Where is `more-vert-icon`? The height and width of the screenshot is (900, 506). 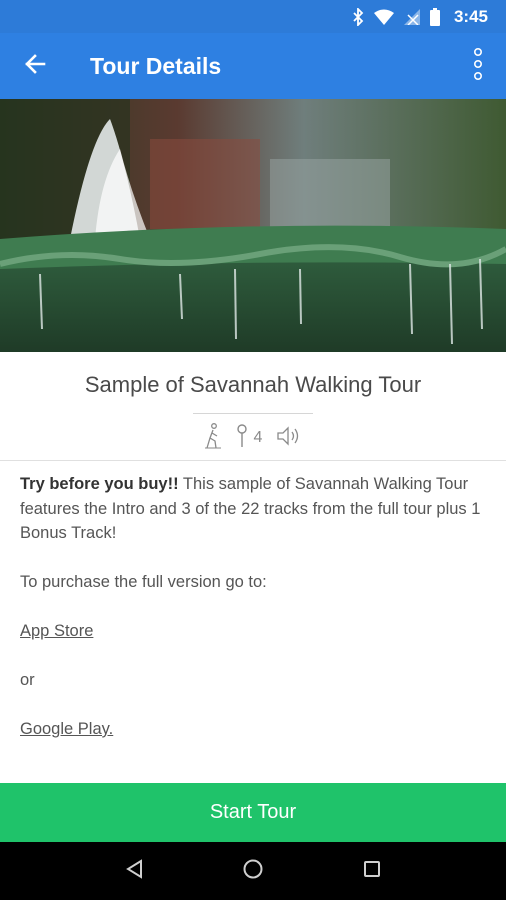
more-vert-icon is located at coordinates (478, 66).